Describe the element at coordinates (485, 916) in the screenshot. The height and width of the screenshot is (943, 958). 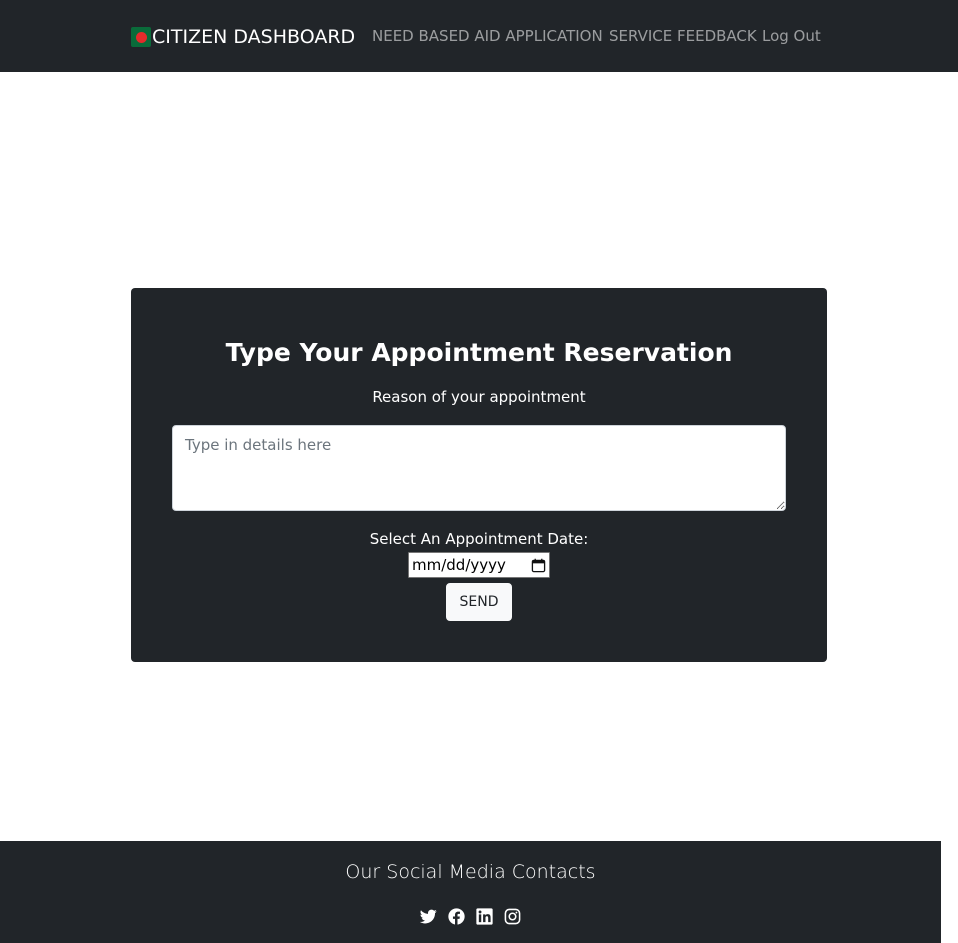
I see `linkedin-icon` at that location.